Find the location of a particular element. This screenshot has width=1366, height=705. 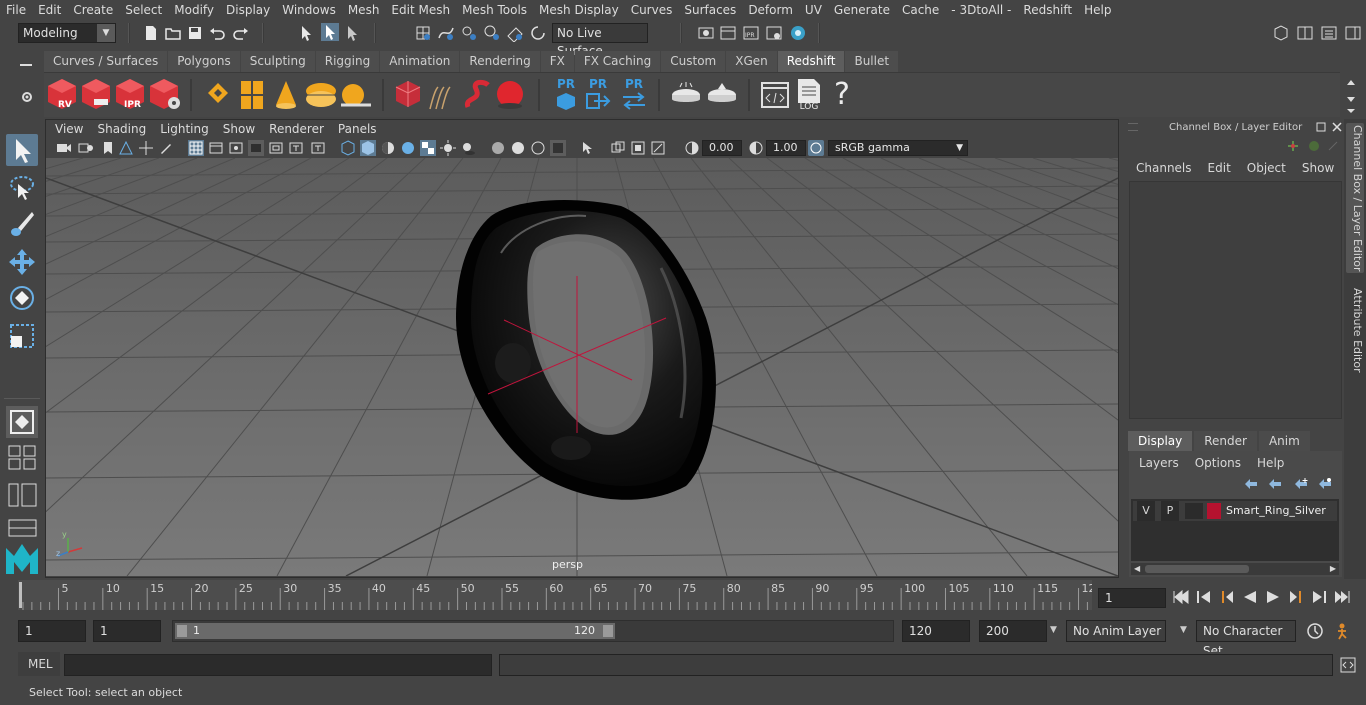

outliner-layout is located at coordinates (23, 495).